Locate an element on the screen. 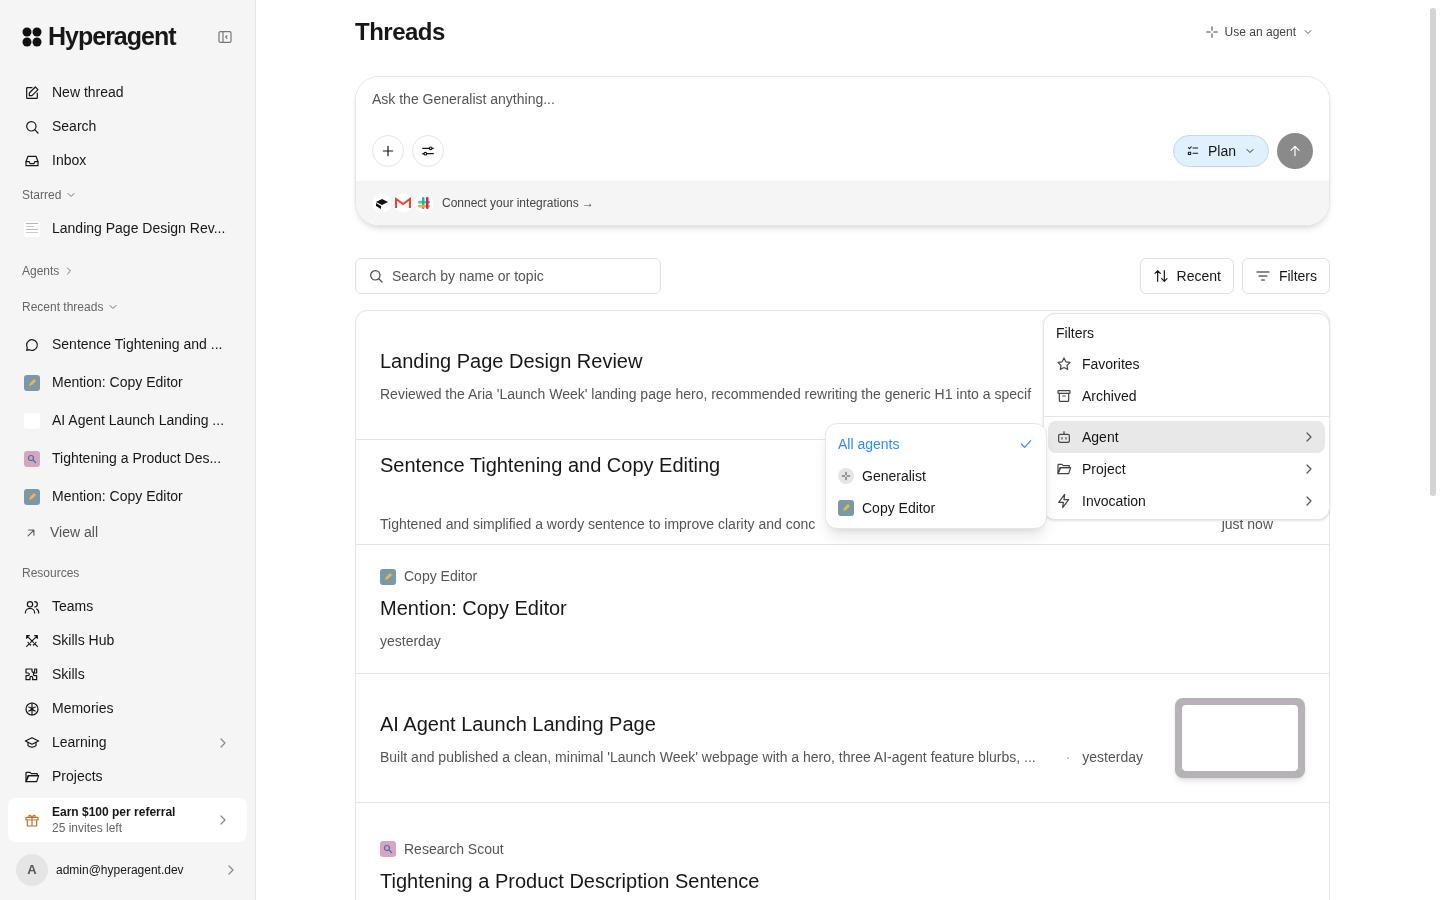 The width and height of the screenshot is (1440, 900). view-all-link: View all is located at coordinates (61, 532).